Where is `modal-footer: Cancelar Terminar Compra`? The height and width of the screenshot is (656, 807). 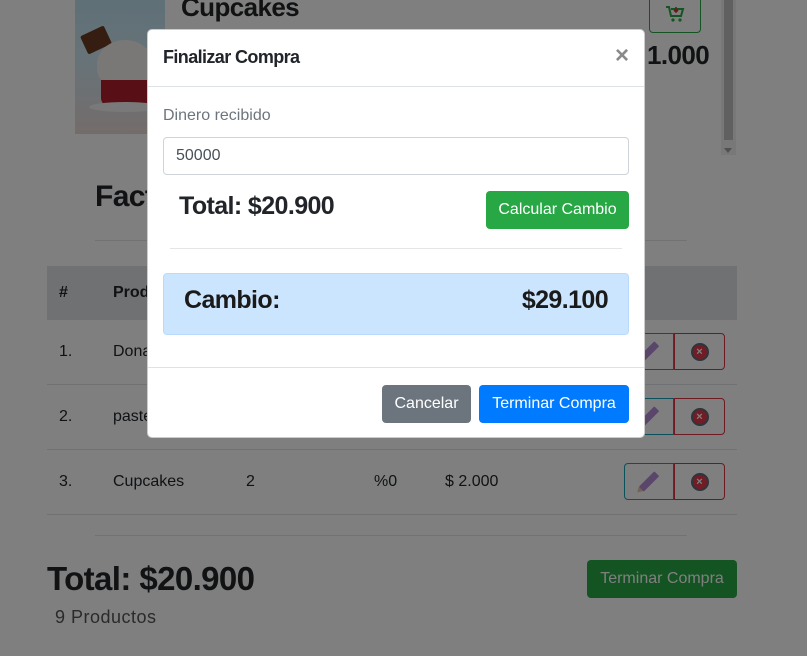 modal-footer: Cancelar Terminar Compra is located at coordinates (396, 403).